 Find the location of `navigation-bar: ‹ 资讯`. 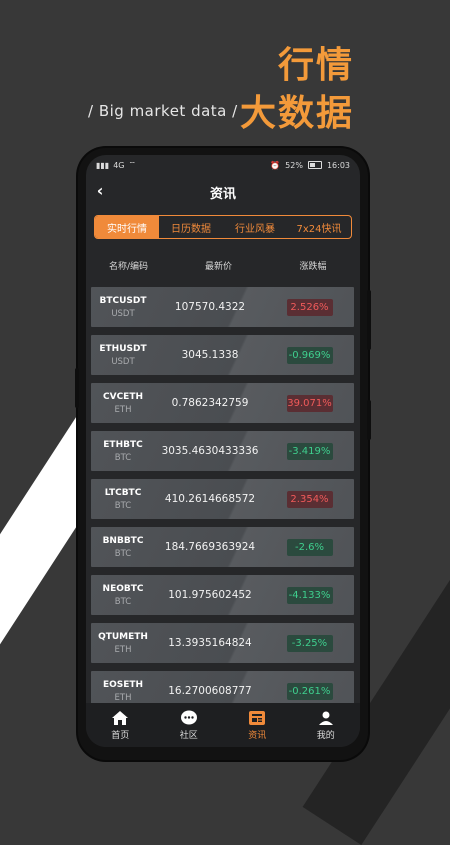

navigation-bar: ‹ 资讯 is located at coordinates (223, 192).